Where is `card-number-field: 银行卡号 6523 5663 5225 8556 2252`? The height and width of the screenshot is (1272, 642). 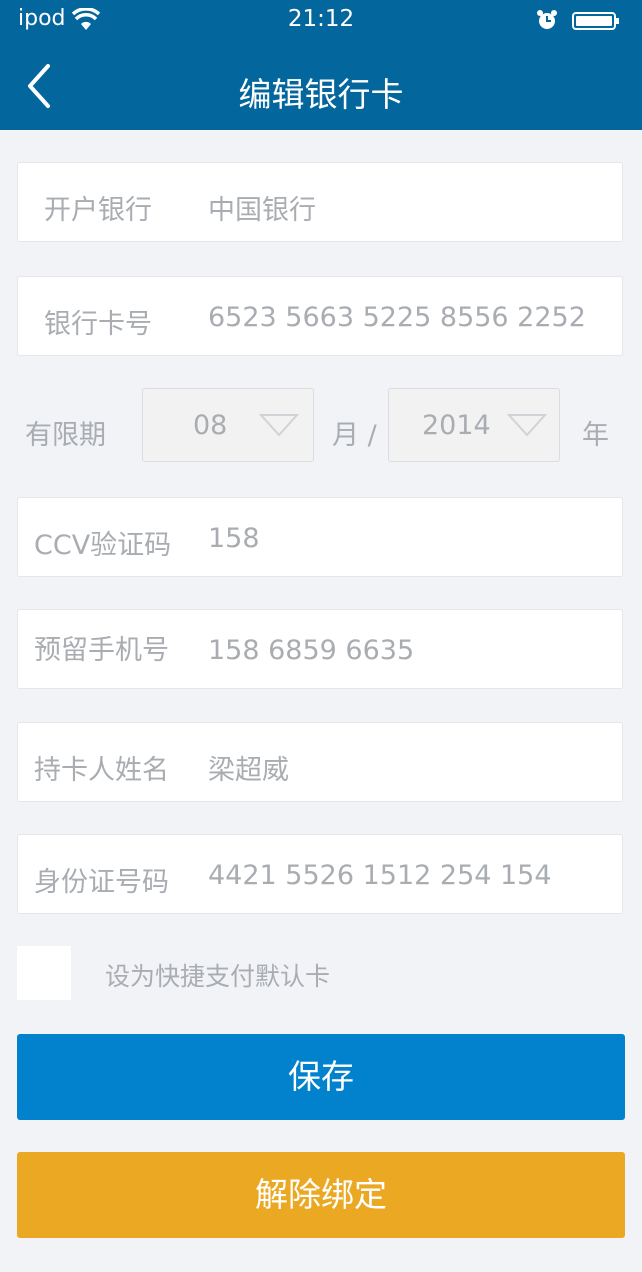 card-number-field: 银行卡号 6523 5663 5225 8556 2252 is located at coordinates (320, 316).